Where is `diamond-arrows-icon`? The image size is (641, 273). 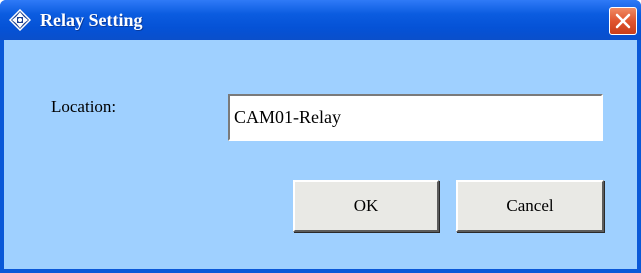
diamond-arrows-icon is located at coordinates (20, 20).